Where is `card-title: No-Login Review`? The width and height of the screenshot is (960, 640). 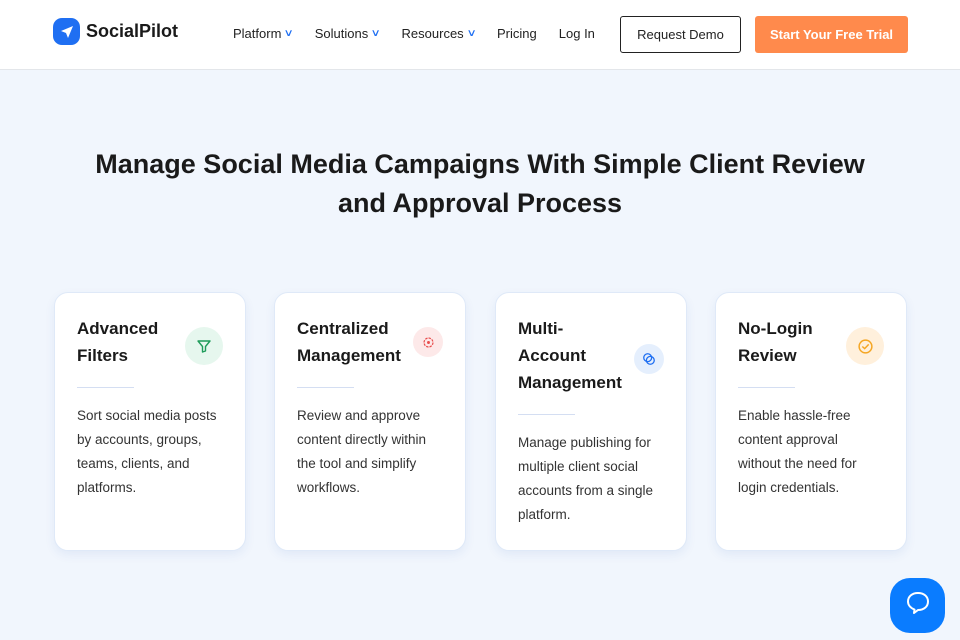
card-title: No-Login Review is located at coordinates (775, 342).